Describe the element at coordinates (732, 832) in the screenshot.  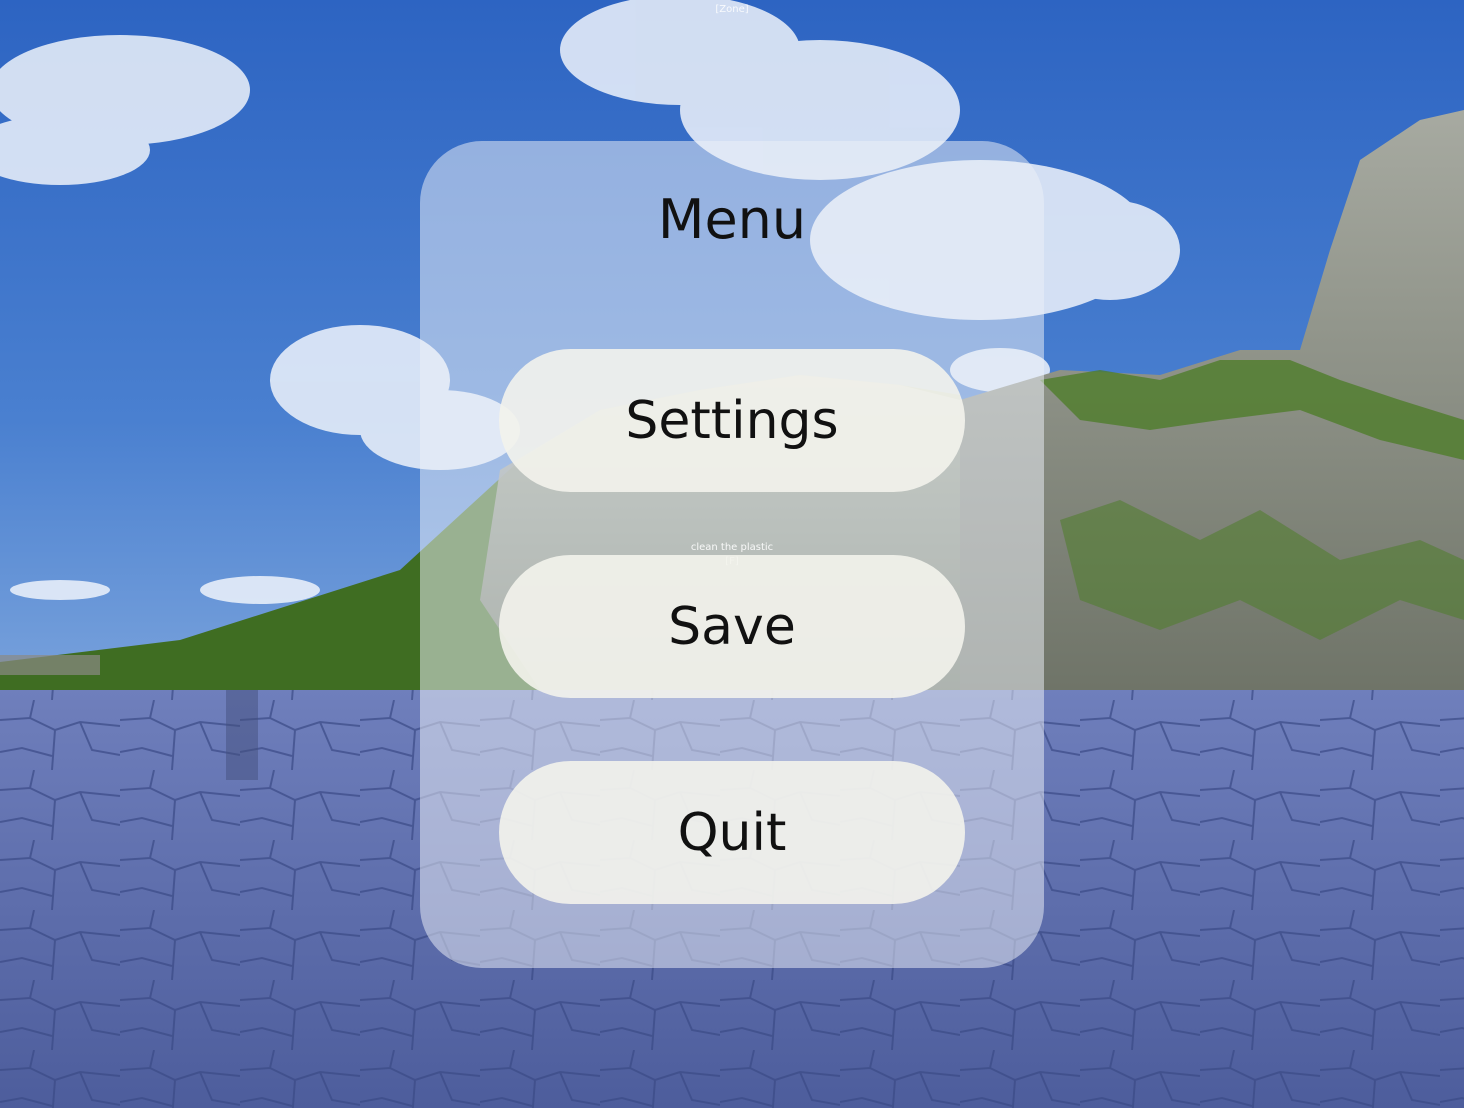
I see `quit-button: Quit` at that location.